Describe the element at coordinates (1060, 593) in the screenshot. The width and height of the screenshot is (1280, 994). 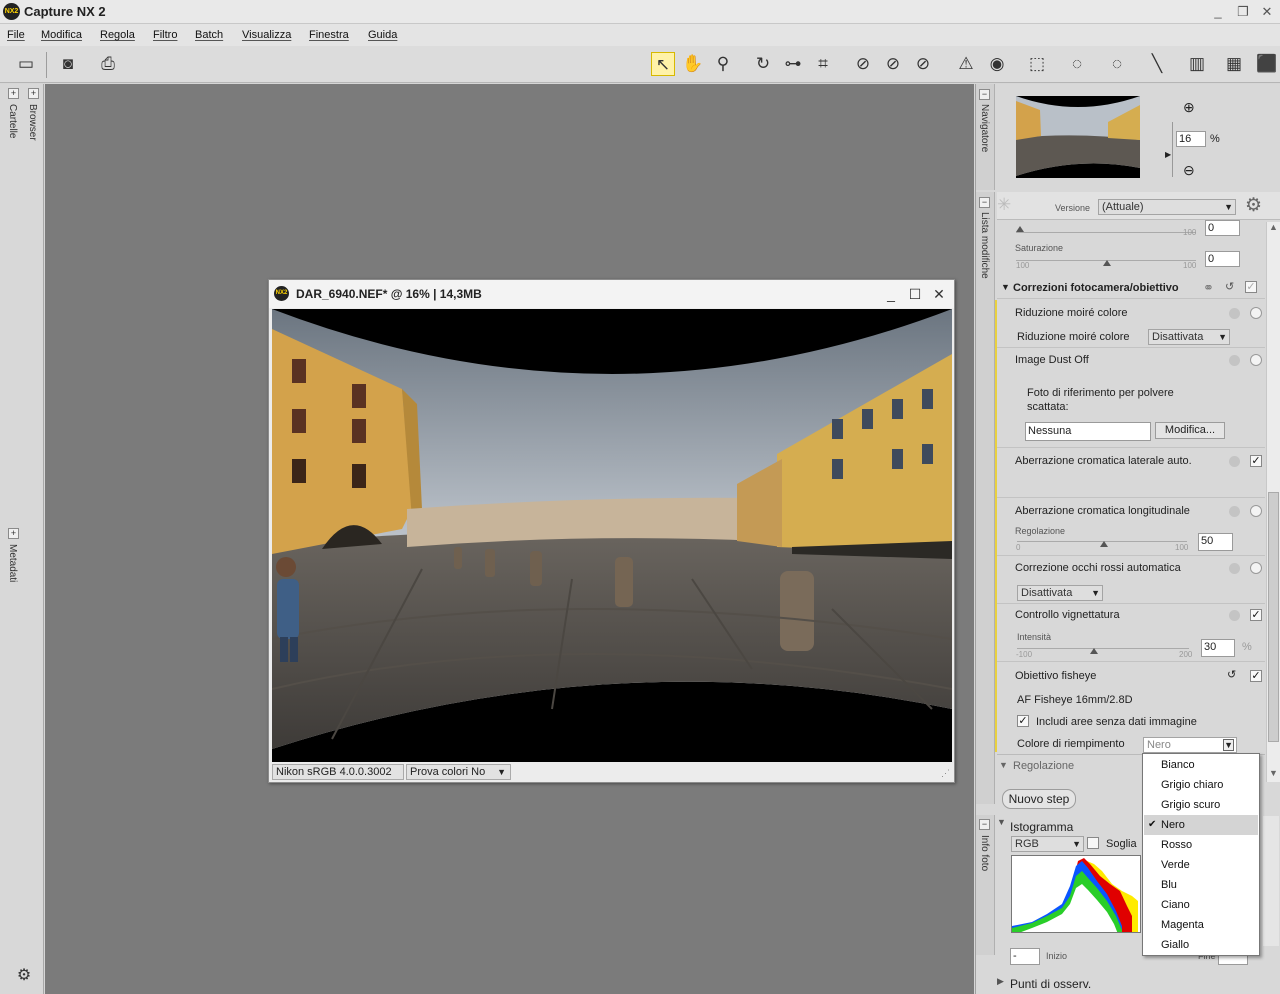
I see `redeye-dropdown: Disattivata ▼` at that location.